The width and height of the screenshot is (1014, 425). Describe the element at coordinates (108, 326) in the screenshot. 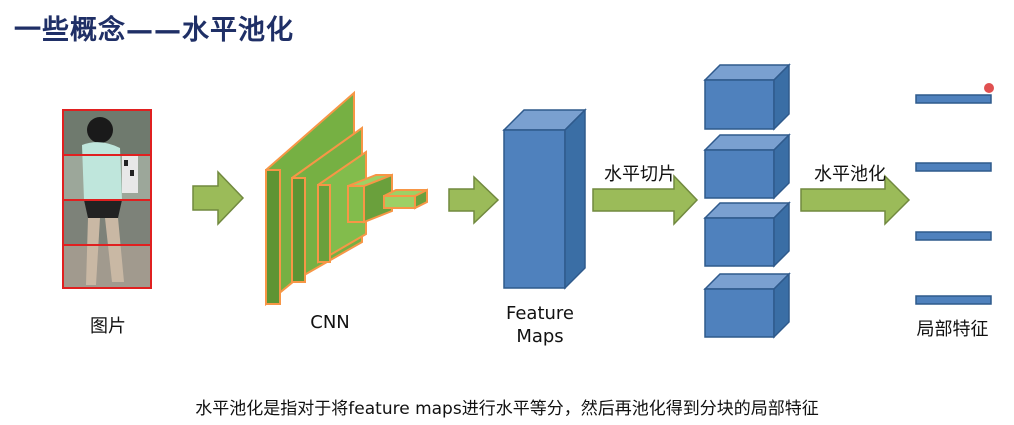

I see `label-image: 图片` at that location.